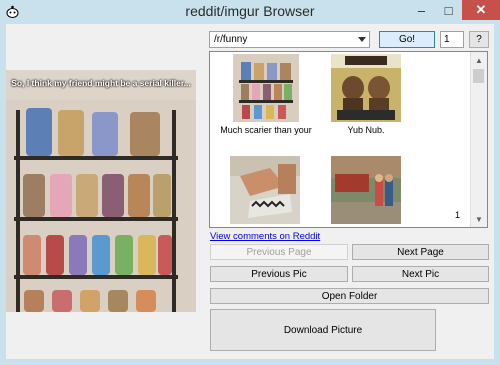  What do you see at coordinates (420, 274) in the screenshot?
I see `next-pic-button: Next Pic` at bounding box center [420, 274].